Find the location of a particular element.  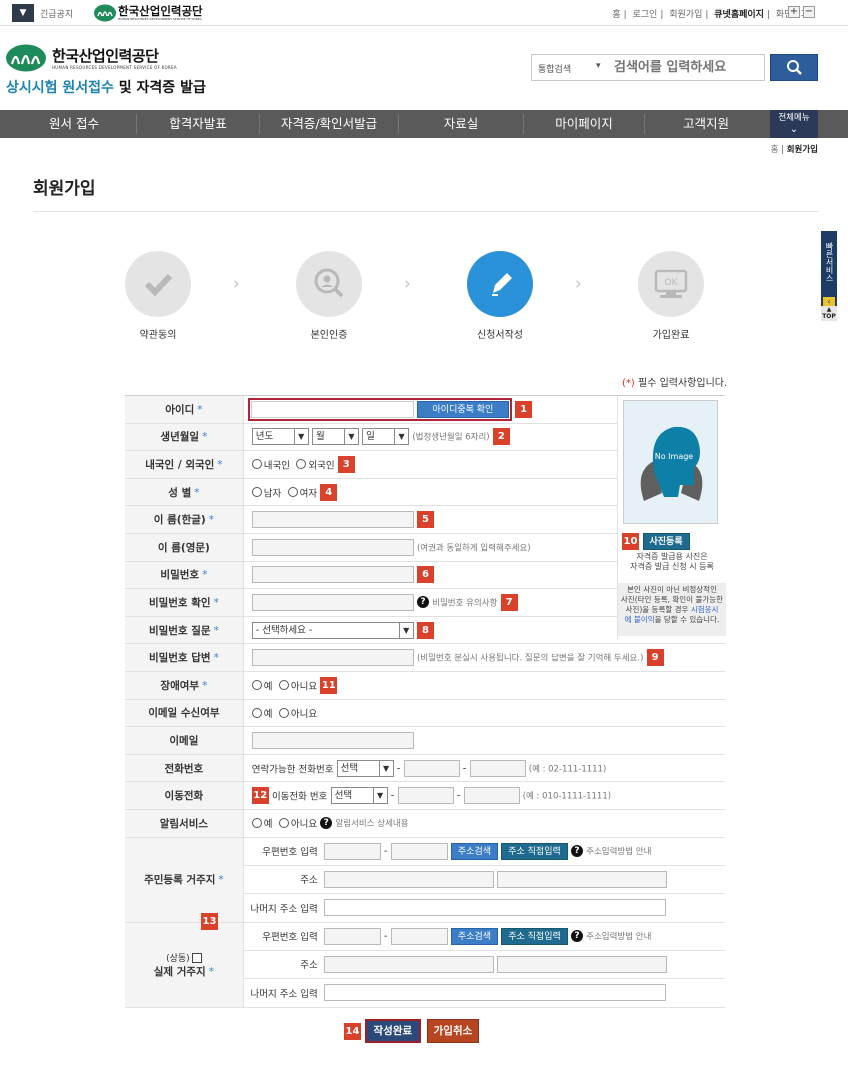

gender-male-label: 남자 is located at coordinates (272, 494).